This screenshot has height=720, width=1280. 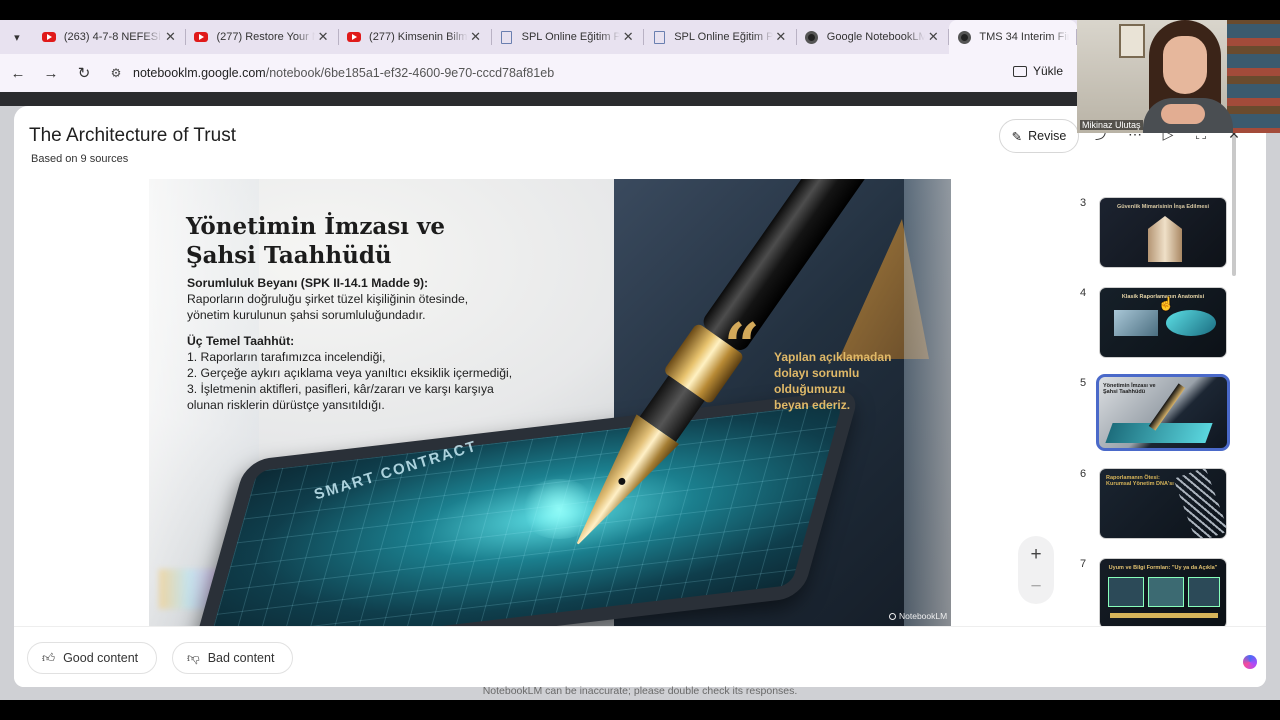 What do you see at coordinates (1250, 662) in the screenshot?
I see `gemini-icon` at bounding box center [1250, 662].